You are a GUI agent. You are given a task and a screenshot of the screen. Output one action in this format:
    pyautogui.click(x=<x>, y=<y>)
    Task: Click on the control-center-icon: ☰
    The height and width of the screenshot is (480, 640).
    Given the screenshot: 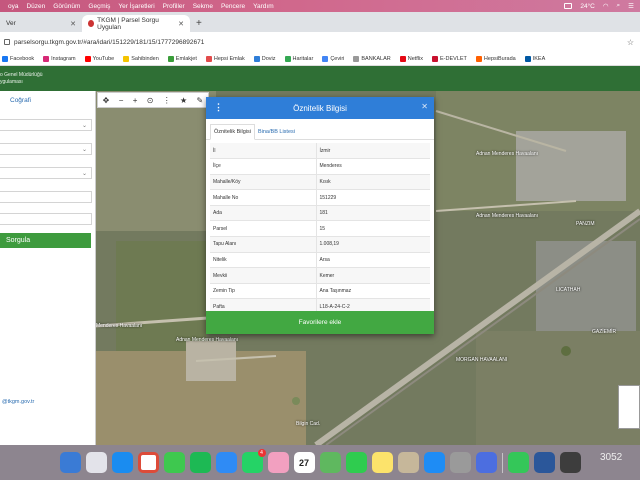 What is the action you would take?
    pyautogui.click(x=631, y=6)
    